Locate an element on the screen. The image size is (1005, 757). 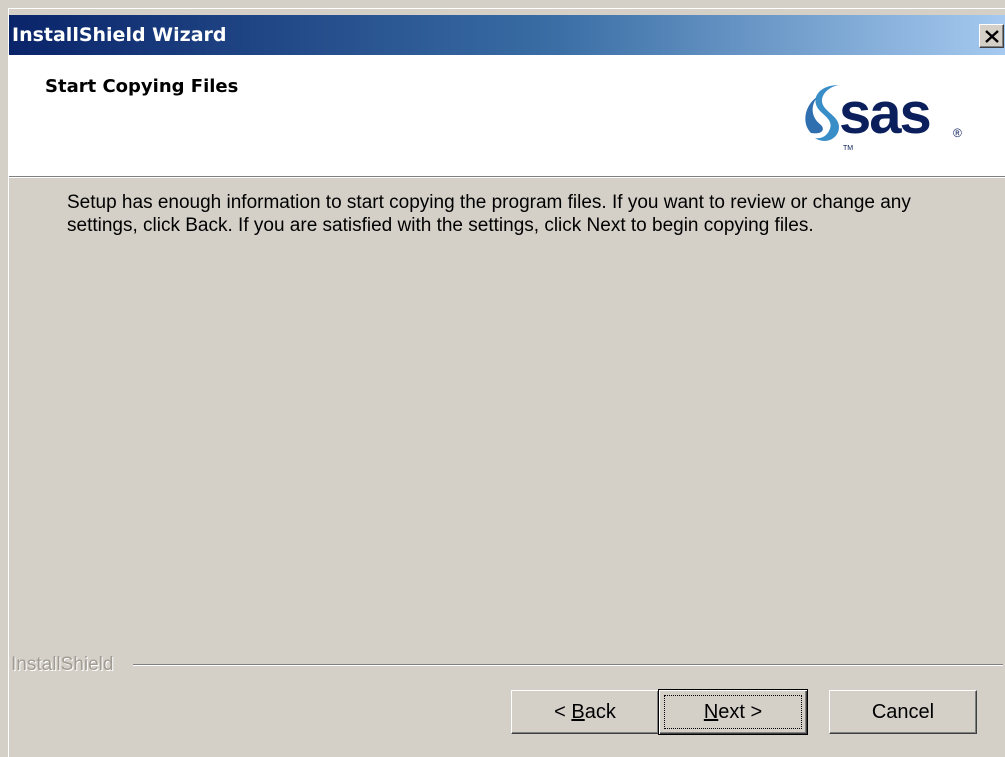
sas-trademark: TM is located at coordinates (848, 148).